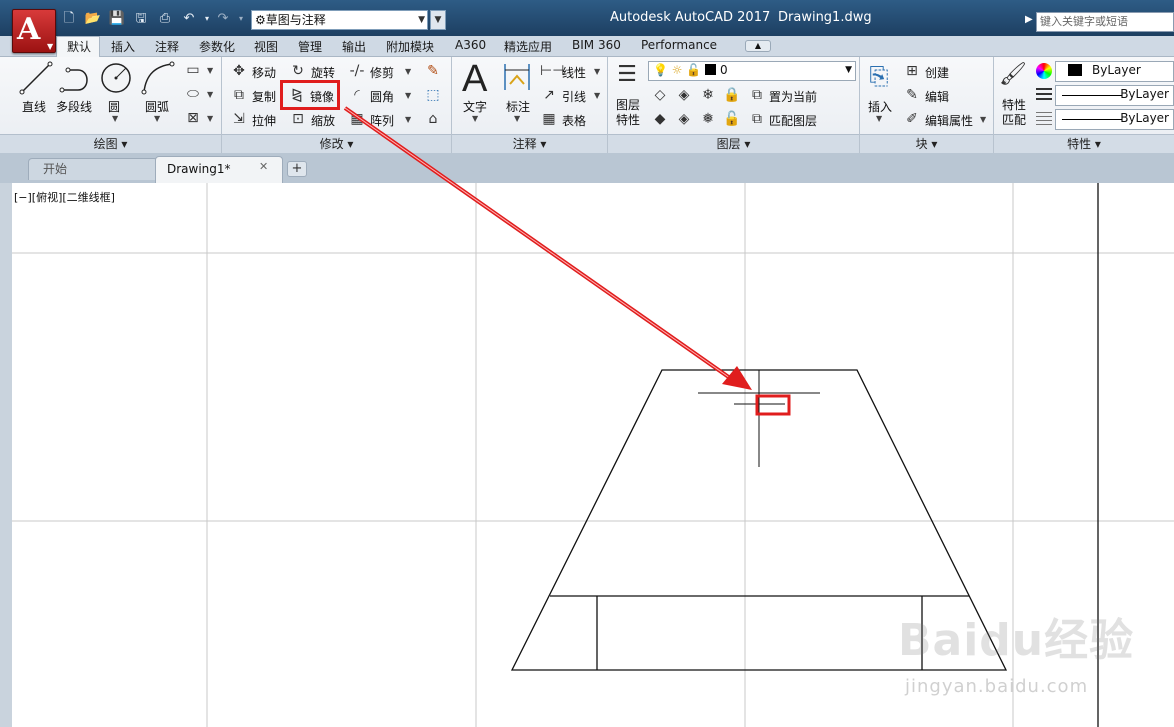  I want to click on crosshair-cursor, so click(759, 418).